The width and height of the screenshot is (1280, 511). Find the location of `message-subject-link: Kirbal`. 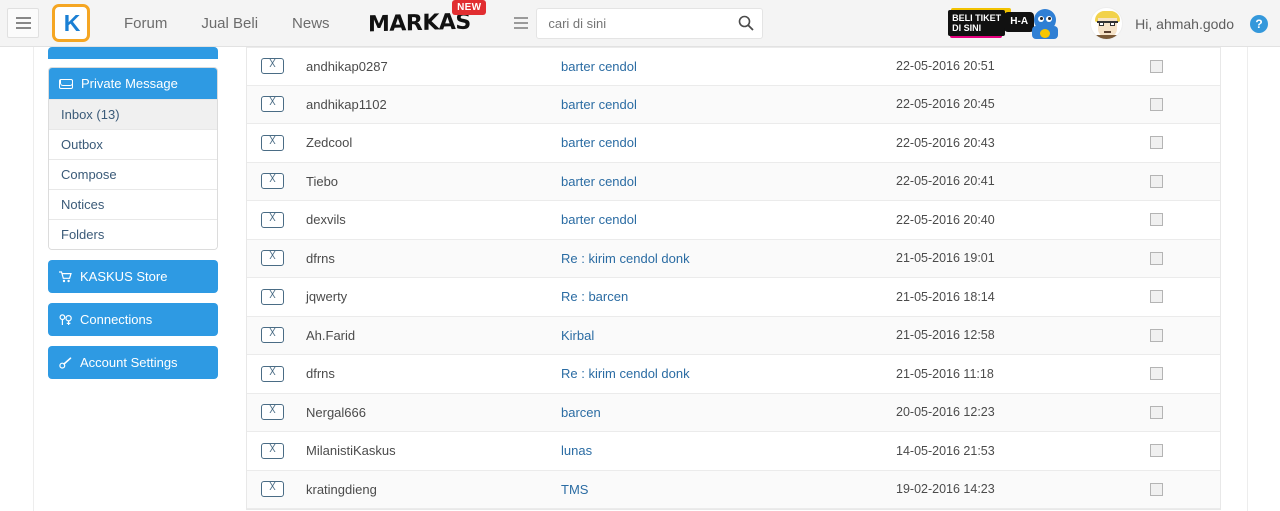

message-subject-link: Kirbal is located at coordinates (577, 335).